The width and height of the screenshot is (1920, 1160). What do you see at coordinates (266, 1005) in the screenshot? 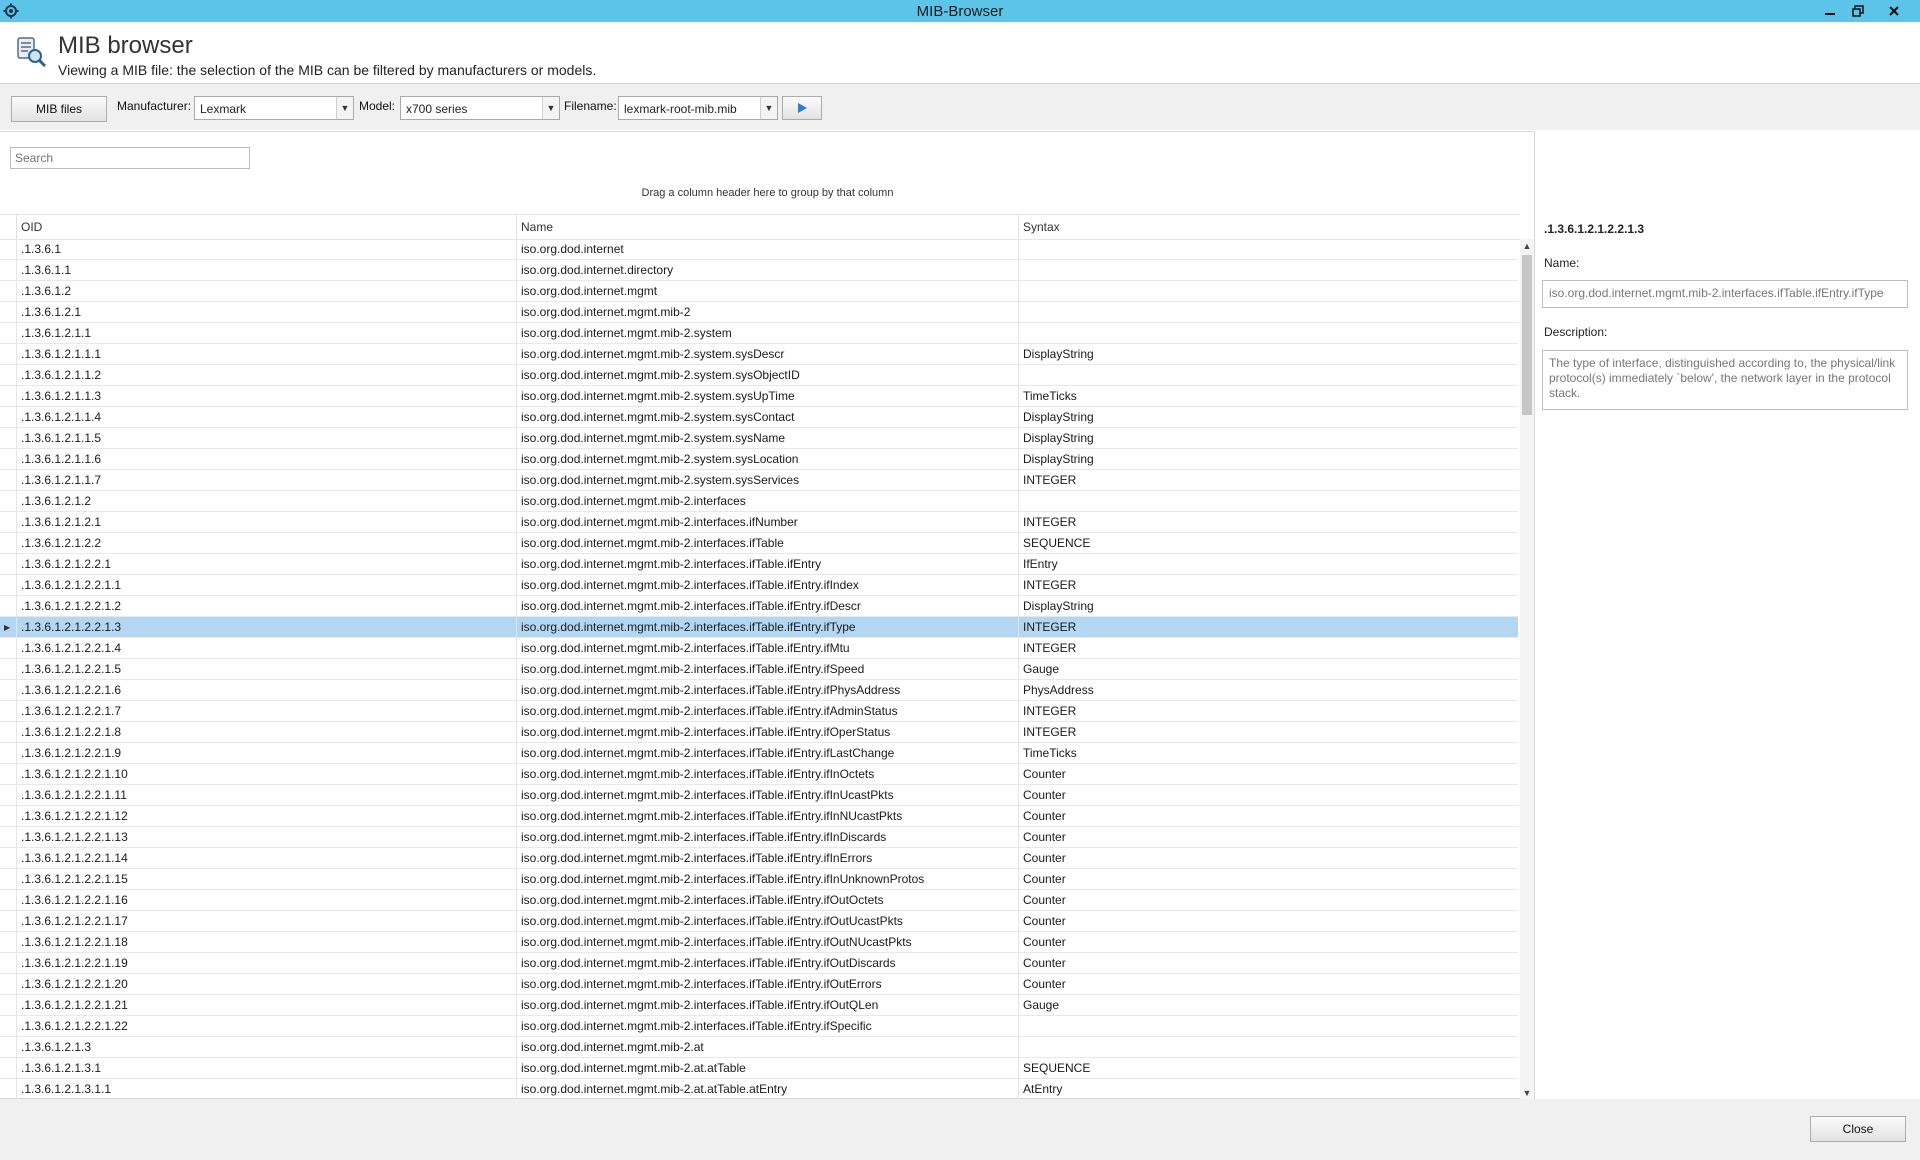
I see `cell-oid: .1.3.6.1.2.1.2.2.1.21` at bounding box center [266, 1005].